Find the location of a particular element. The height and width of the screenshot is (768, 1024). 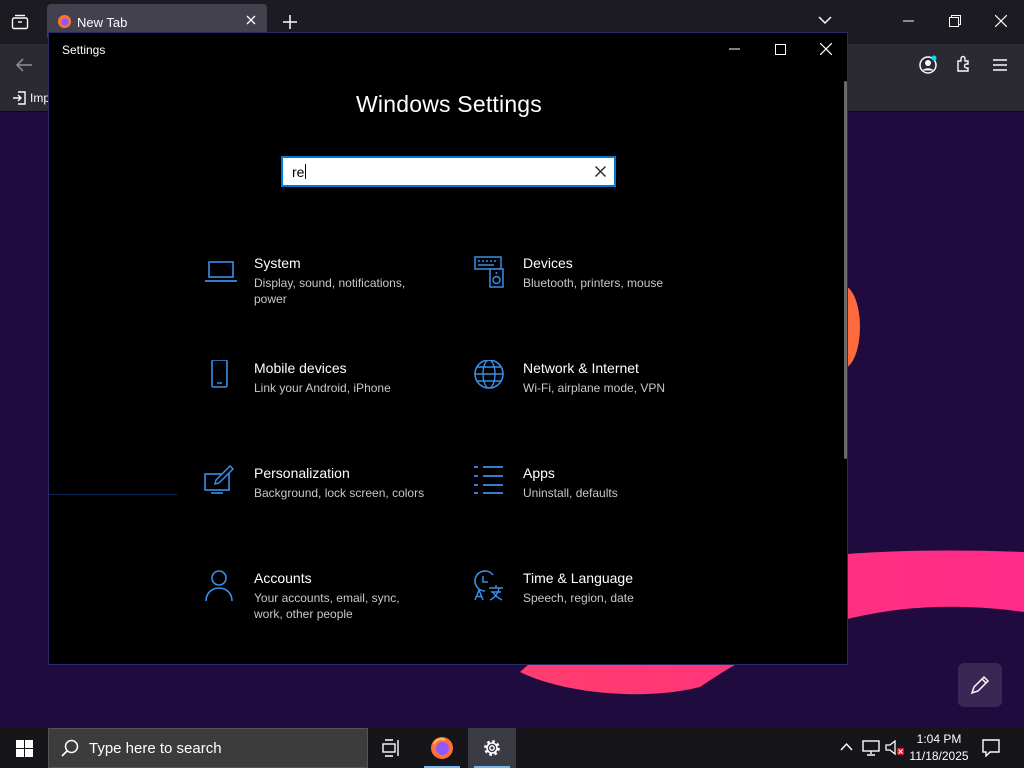

category-time-language: Time & Language Speech, region, date is located at coordinates (588, 605).